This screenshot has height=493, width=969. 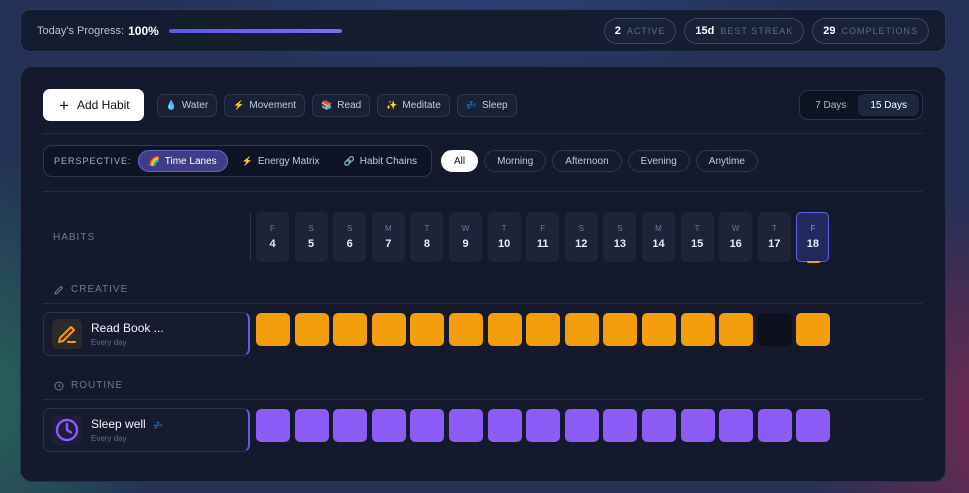 What do you see at coordinates (813, 244) in the screenshot?
I see `day-number: 18` at bounding box center [813, 244].